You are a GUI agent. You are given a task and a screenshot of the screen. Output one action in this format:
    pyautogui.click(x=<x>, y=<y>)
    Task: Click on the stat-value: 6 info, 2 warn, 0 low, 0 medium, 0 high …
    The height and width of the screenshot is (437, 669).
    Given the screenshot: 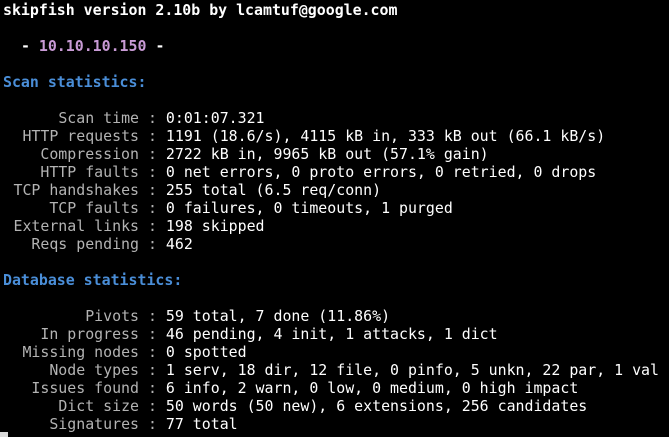 What is the action you would take?
    pyautogui.click(x=372, y=388)
    